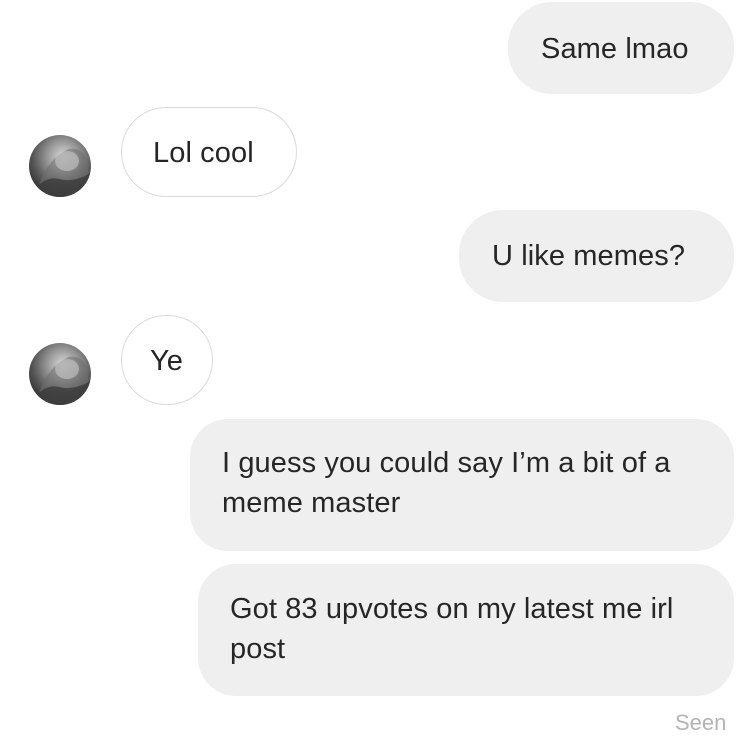 The width and height of the screenshot is (748, 753). What do you see at coordinates (203, 153) in the screenshot?
I see `message-text: Lol cool` at bounding box center [203, 153].